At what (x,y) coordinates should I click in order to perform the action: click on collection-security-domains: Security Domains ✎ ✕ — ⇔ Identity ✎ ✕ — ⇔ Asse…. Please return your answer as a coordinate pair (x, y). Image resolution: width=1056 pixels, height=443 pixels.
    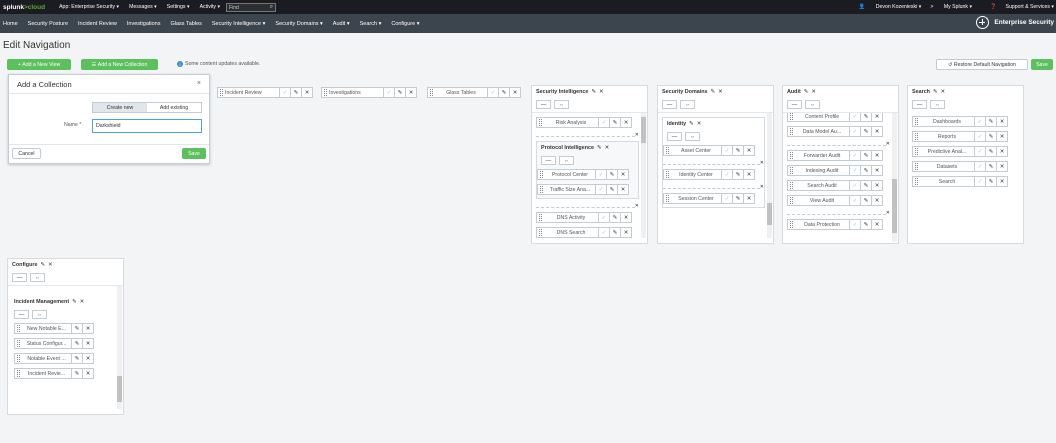
    Looking at the image, I should click on (715, 164).